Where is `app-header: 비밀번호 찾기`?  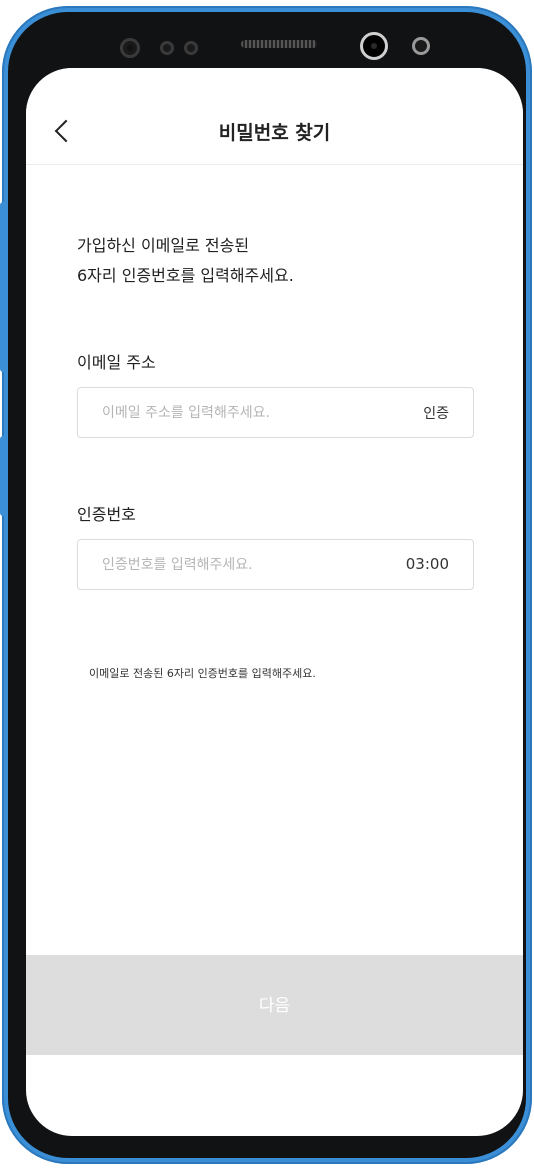 app-header: 비밀번호 찾기 is located at coordinates (274, 116).